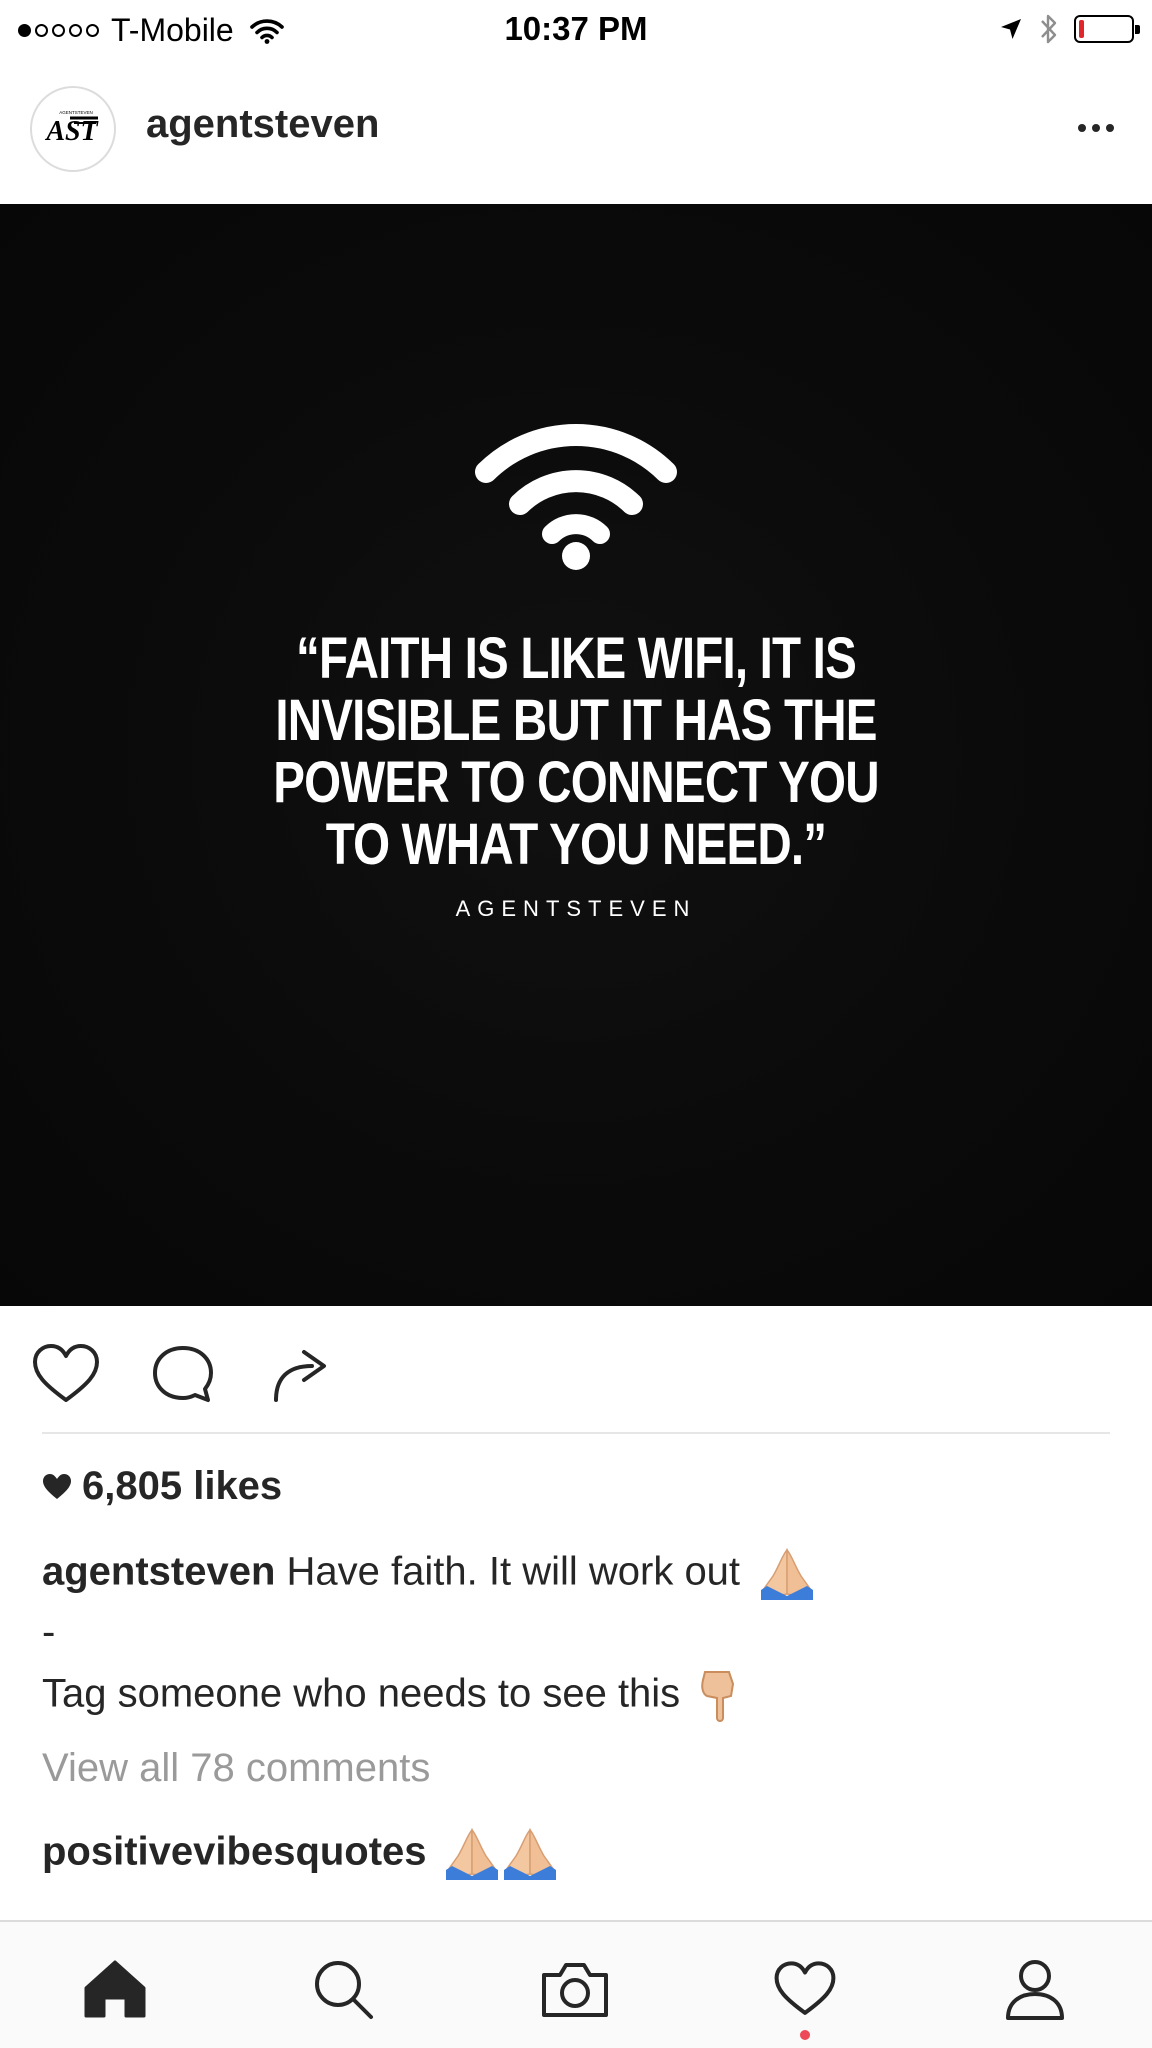 The height and width of the screenshot is (2048, 1152). Describe the element at coordinates (343, 1989) in the screenshot. I see `search-icon` at that location.